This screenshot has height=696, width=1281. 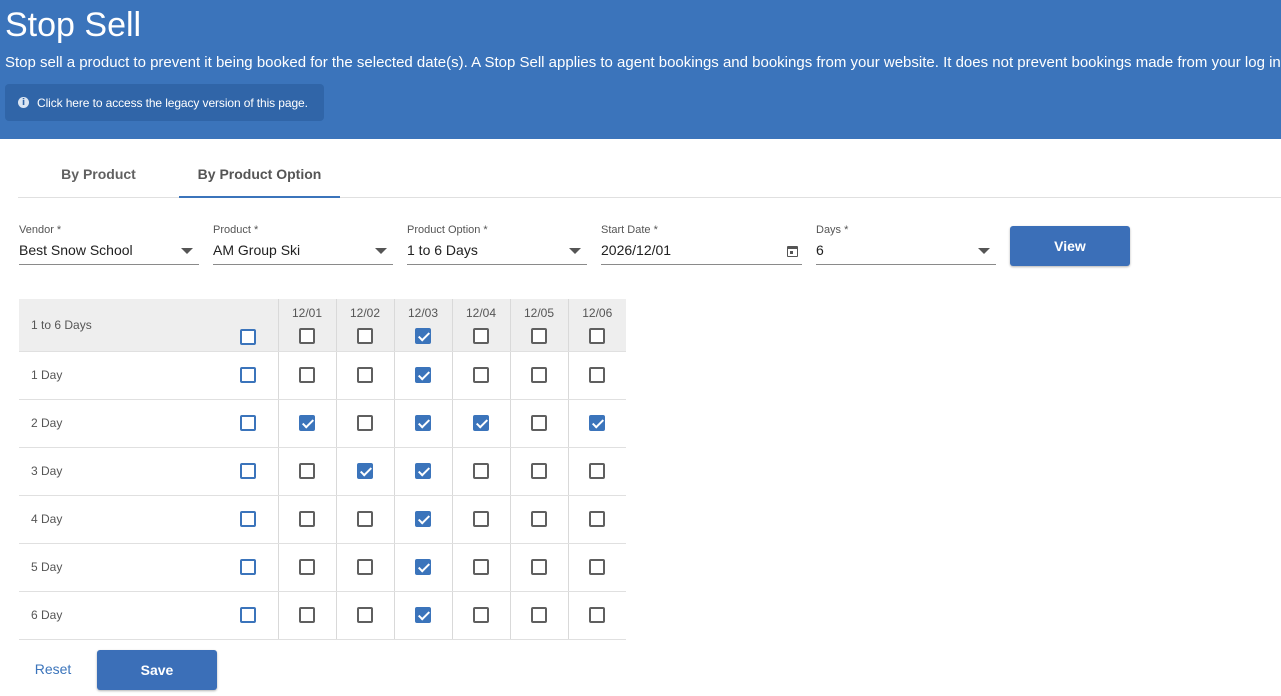 I want to click on table-row: 6 Day, so click(x=322, y=615).